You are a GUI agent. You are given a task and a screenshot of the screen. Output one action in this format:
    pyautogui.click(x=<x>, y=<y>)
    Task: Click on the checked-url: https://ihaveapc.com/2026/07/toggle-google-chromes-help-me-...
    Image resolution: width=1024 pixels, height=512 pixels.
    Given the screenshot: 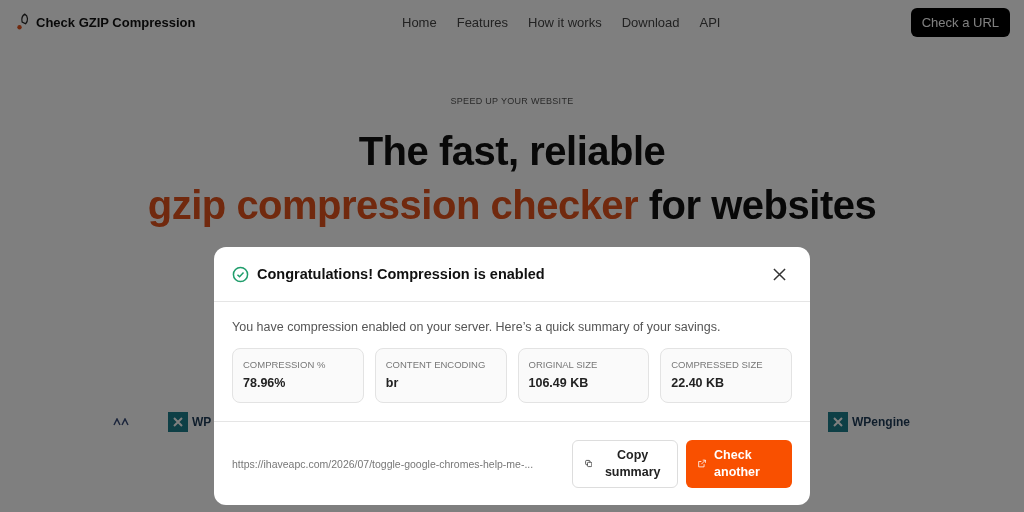 What is the action you would take?
    pyautogui.click(x=383, y=463)
    